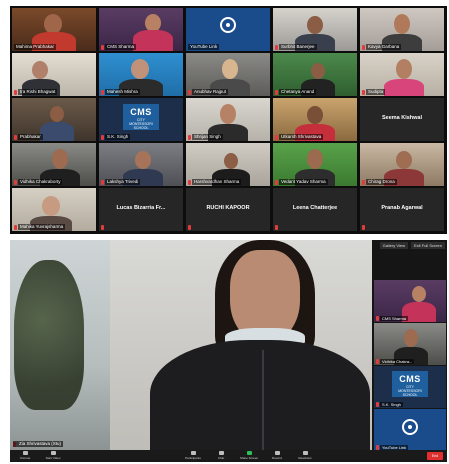  What do you see at coordinates (402, 74) in the screenshot?
I see `participant-tile: Sudipta` at bounding box center [402, 74].